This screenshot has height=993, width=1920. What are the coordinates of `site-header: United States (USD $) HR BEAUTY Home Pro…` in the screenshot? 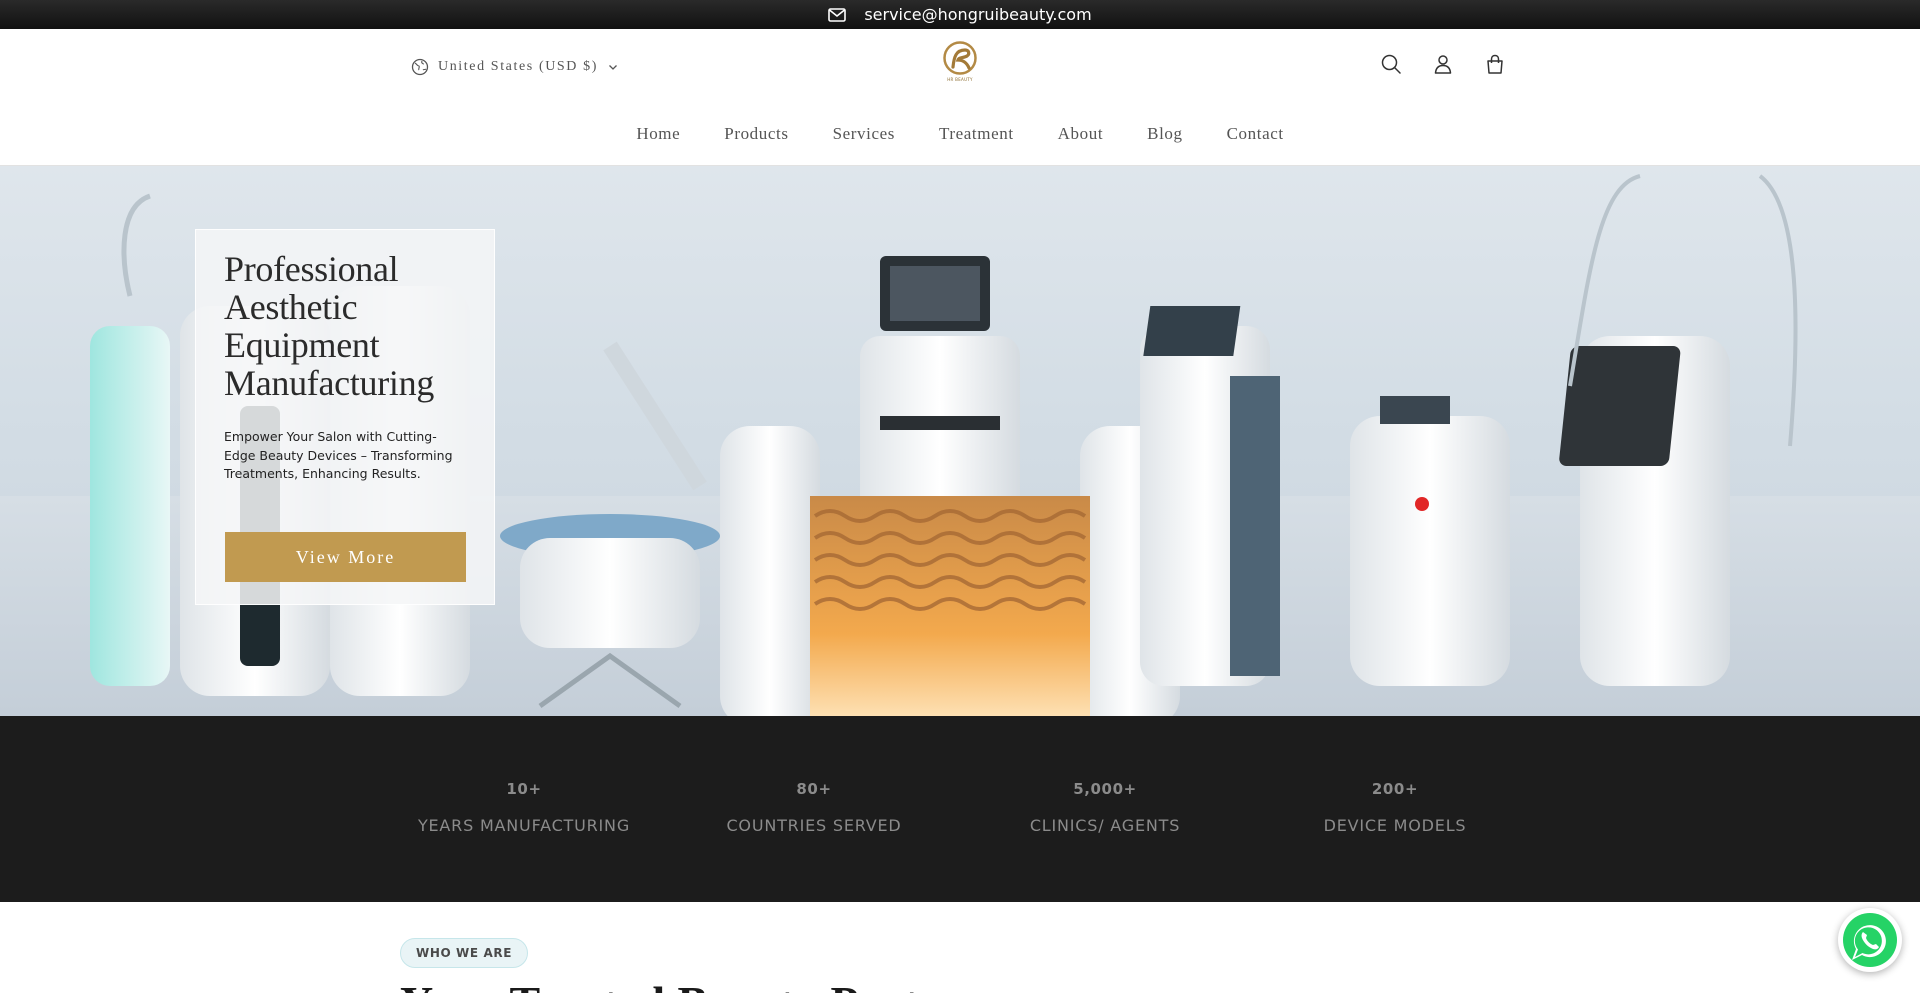 It's located at (960, 97).